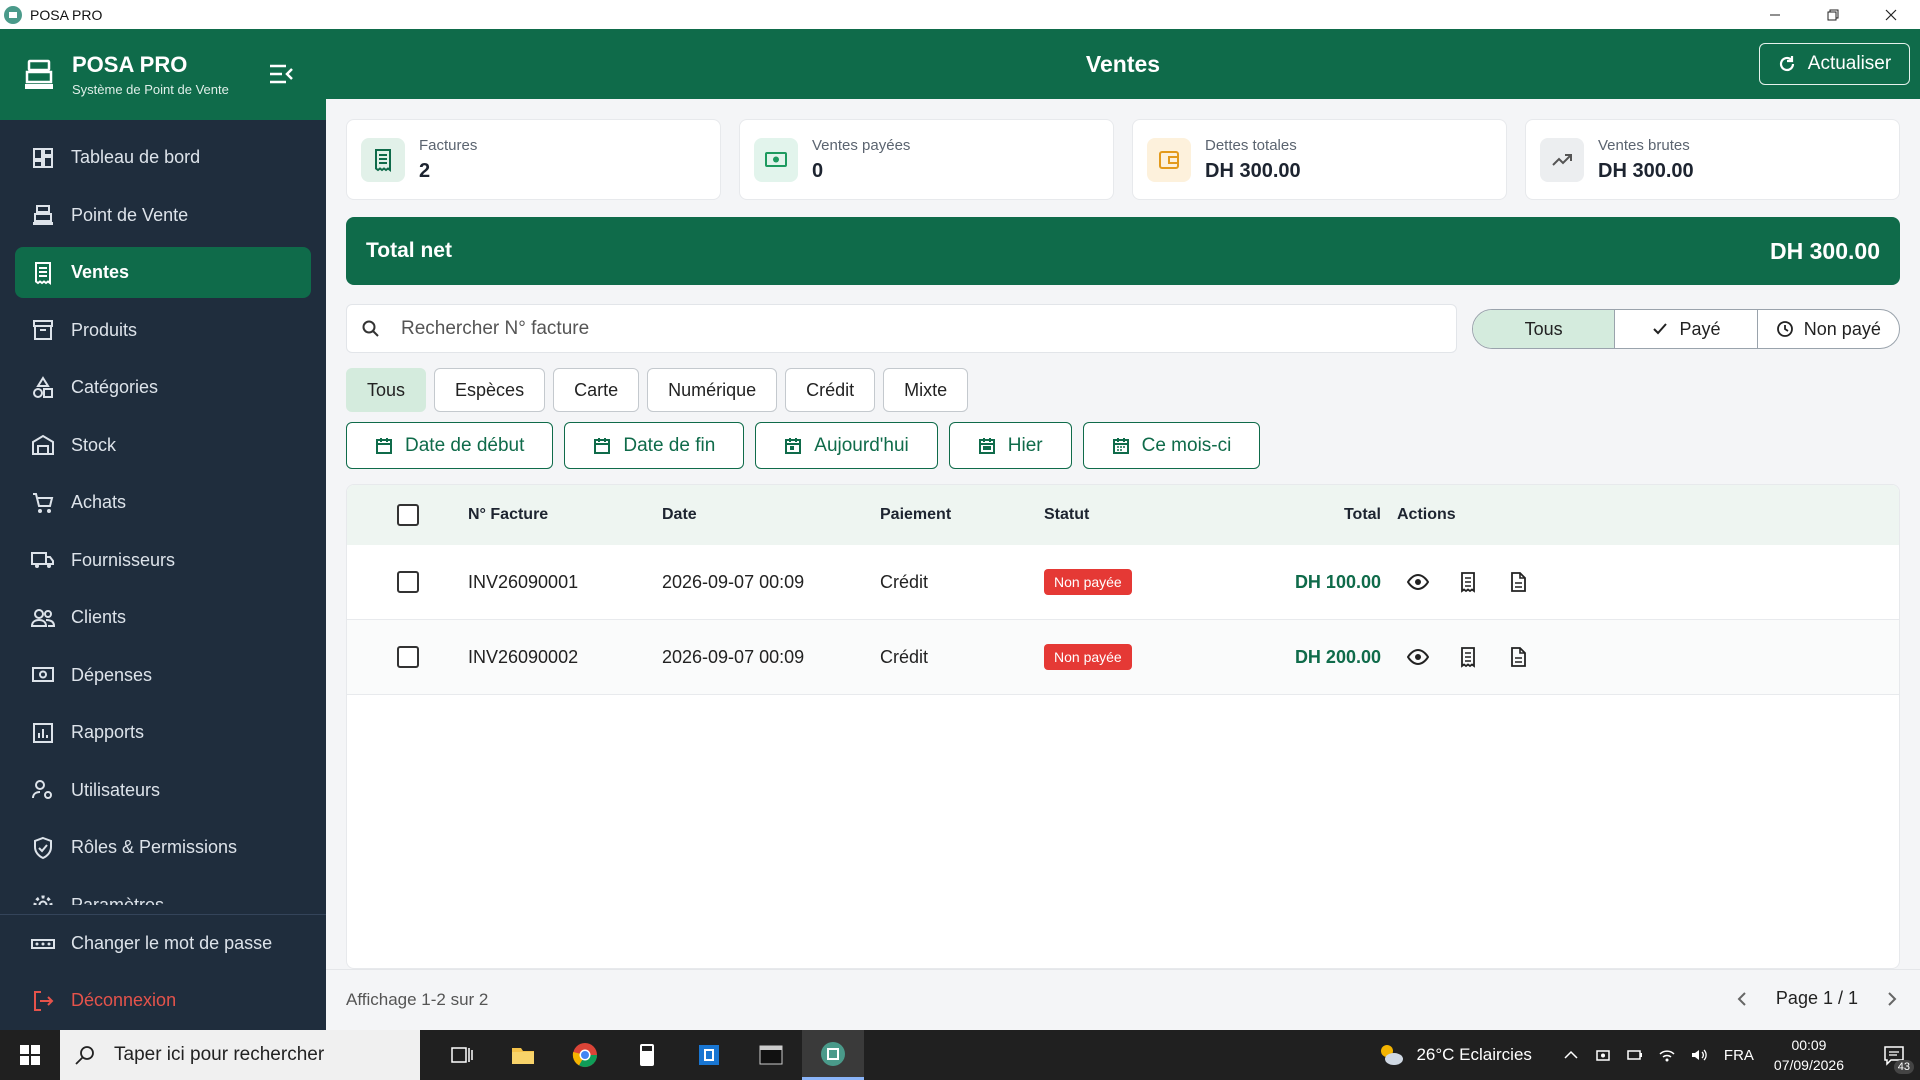 The height and width of the screenshot is (1080, 1920). What do you see at coordinates (1603, 1055) in the screenshot?
I see `camera-icon` at bounding box center [1603, 1055].